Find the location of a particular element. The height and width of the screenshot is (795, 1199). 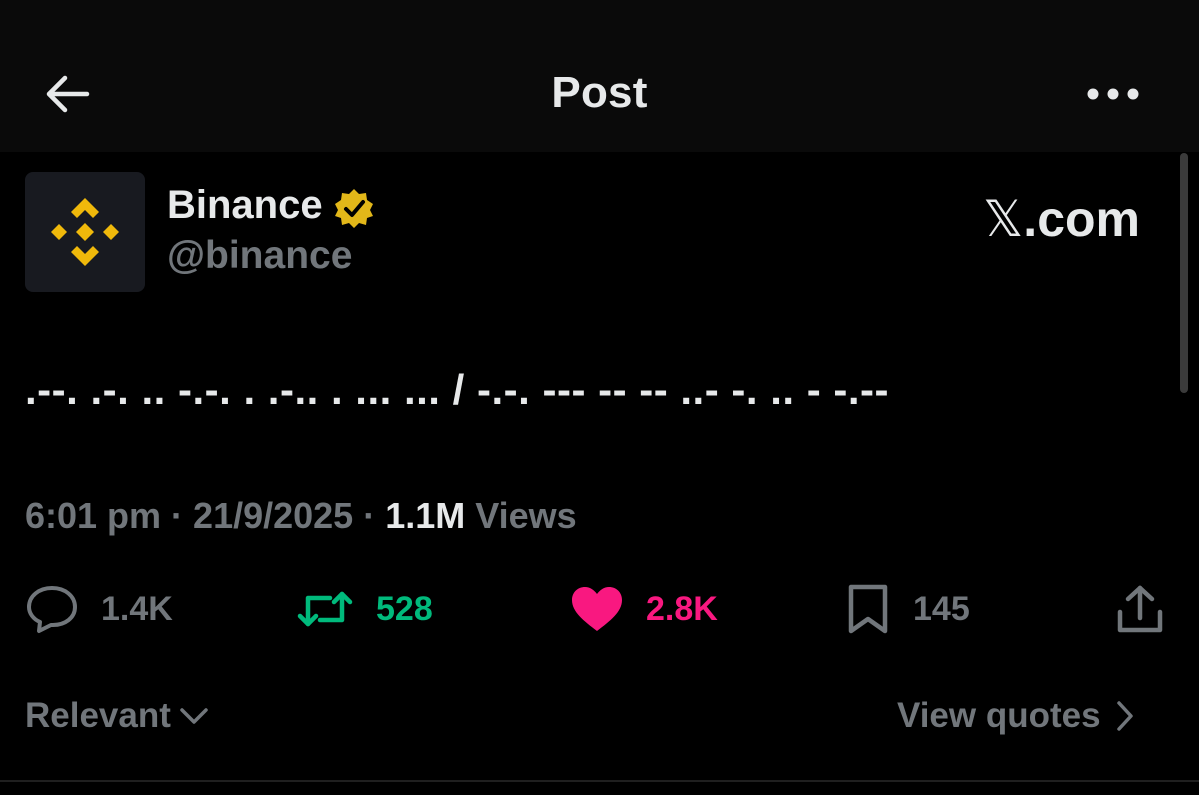

reply-count: 1.4K is located at coordinates (137, 608).